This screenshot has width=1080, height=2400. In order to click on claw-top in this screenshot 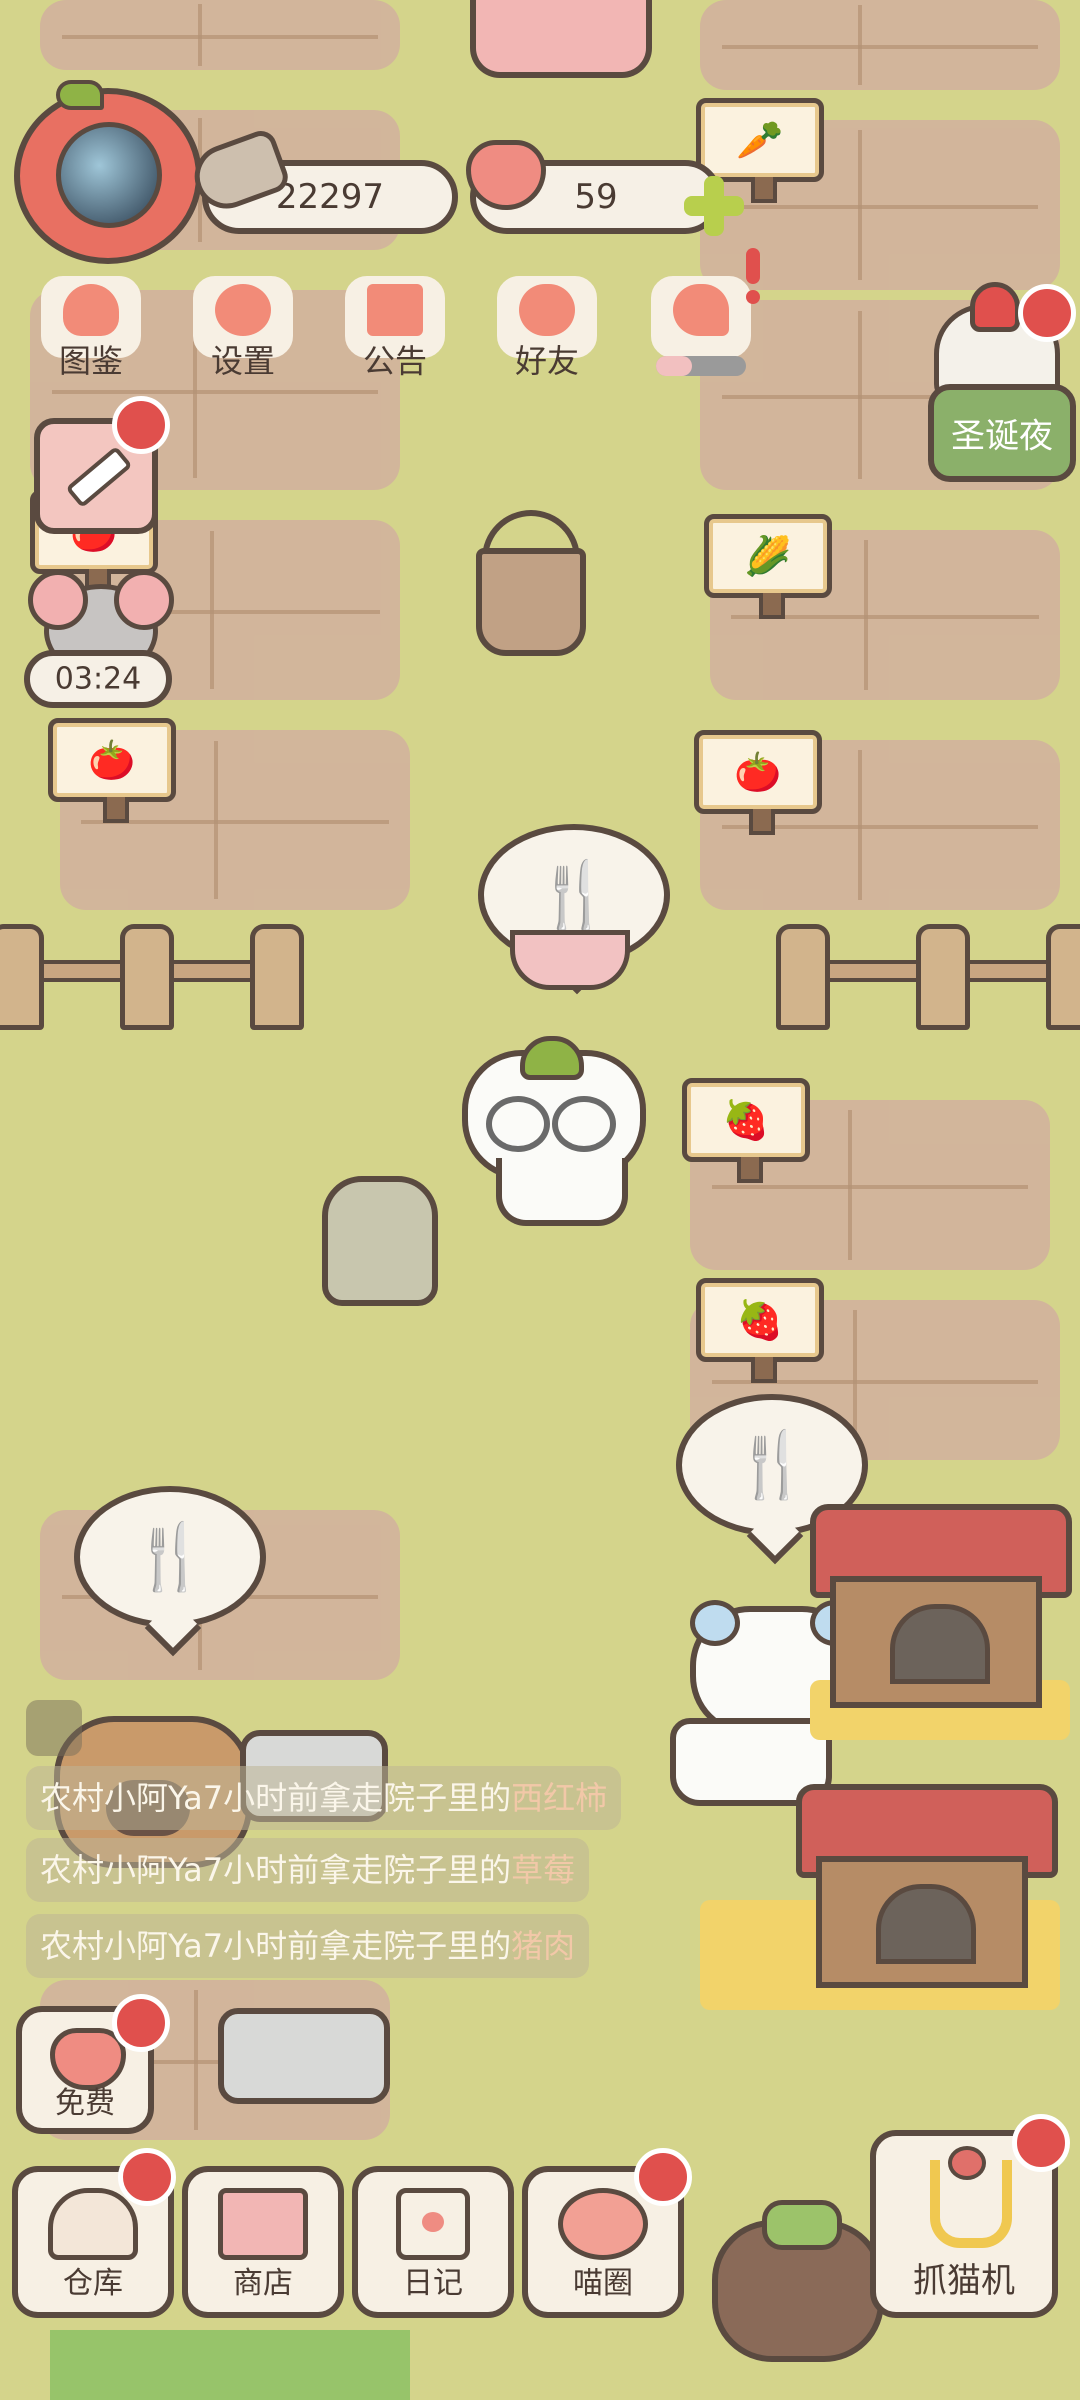, I will do `click(967, 2163)`.